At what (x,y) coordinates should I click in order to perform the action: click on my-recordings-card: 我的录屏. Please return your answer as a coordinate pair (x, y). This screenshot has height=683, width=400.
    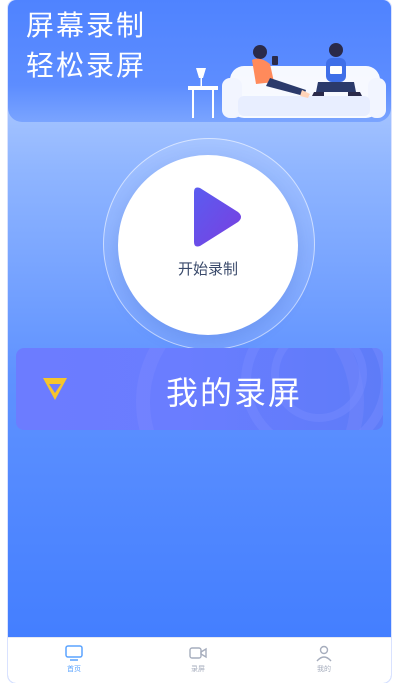
    Looking at the image, I should click on (199, 389).